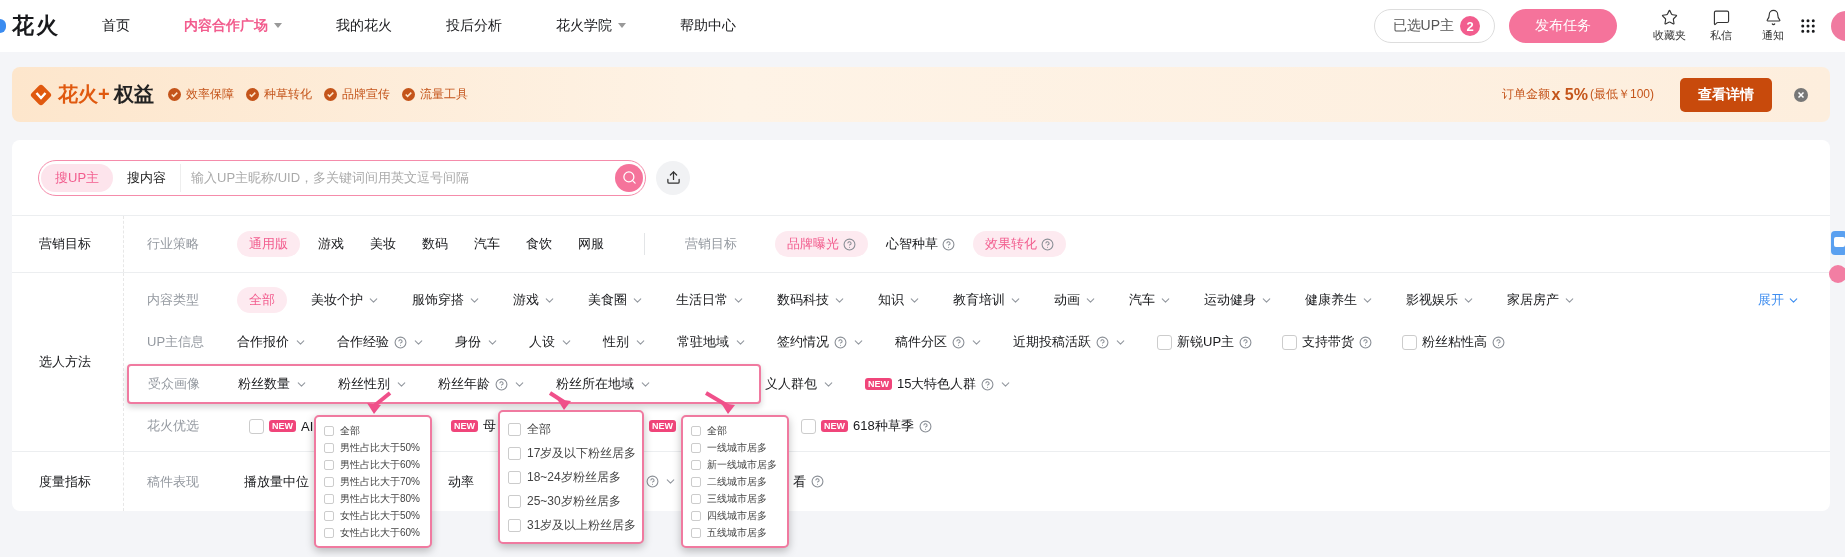  I want to click on filter-option: 影视娱乐, so click(1440, 300).